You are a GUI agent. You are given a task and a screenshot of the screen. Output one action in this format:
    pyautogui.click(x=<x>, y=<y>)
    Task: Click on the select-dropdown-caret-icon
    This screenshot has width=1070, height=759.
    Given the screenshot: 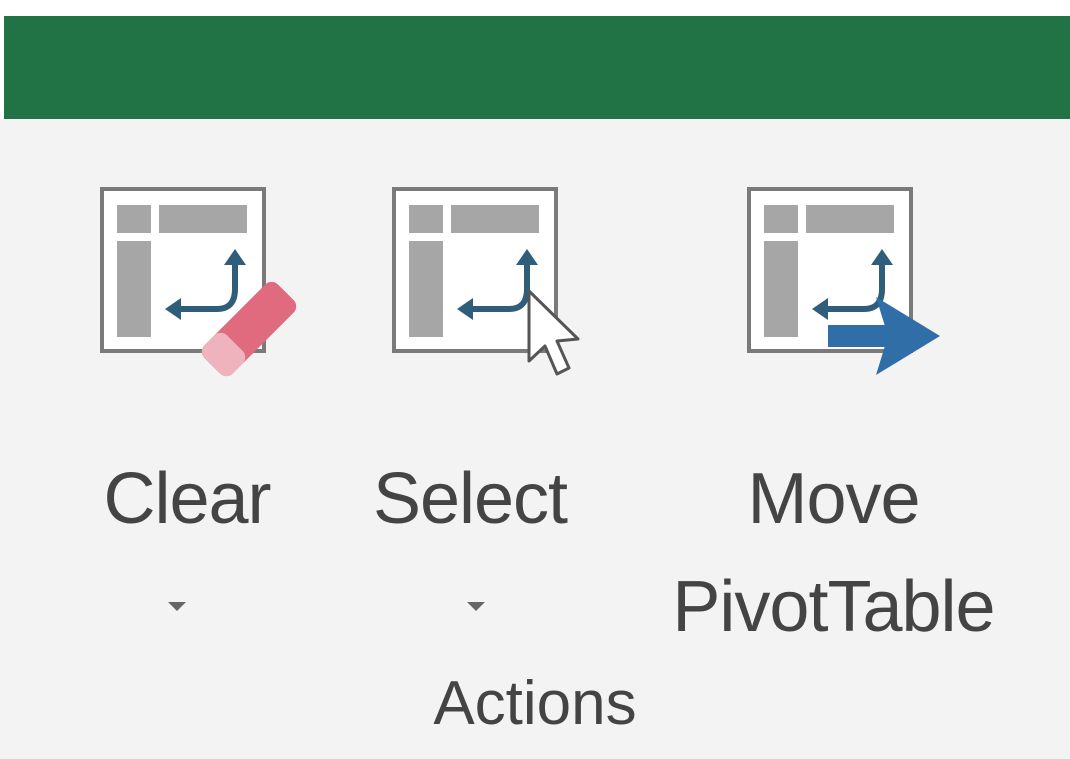 What is the action you would take?
    pyautogui.click(x=476, y=606)
    